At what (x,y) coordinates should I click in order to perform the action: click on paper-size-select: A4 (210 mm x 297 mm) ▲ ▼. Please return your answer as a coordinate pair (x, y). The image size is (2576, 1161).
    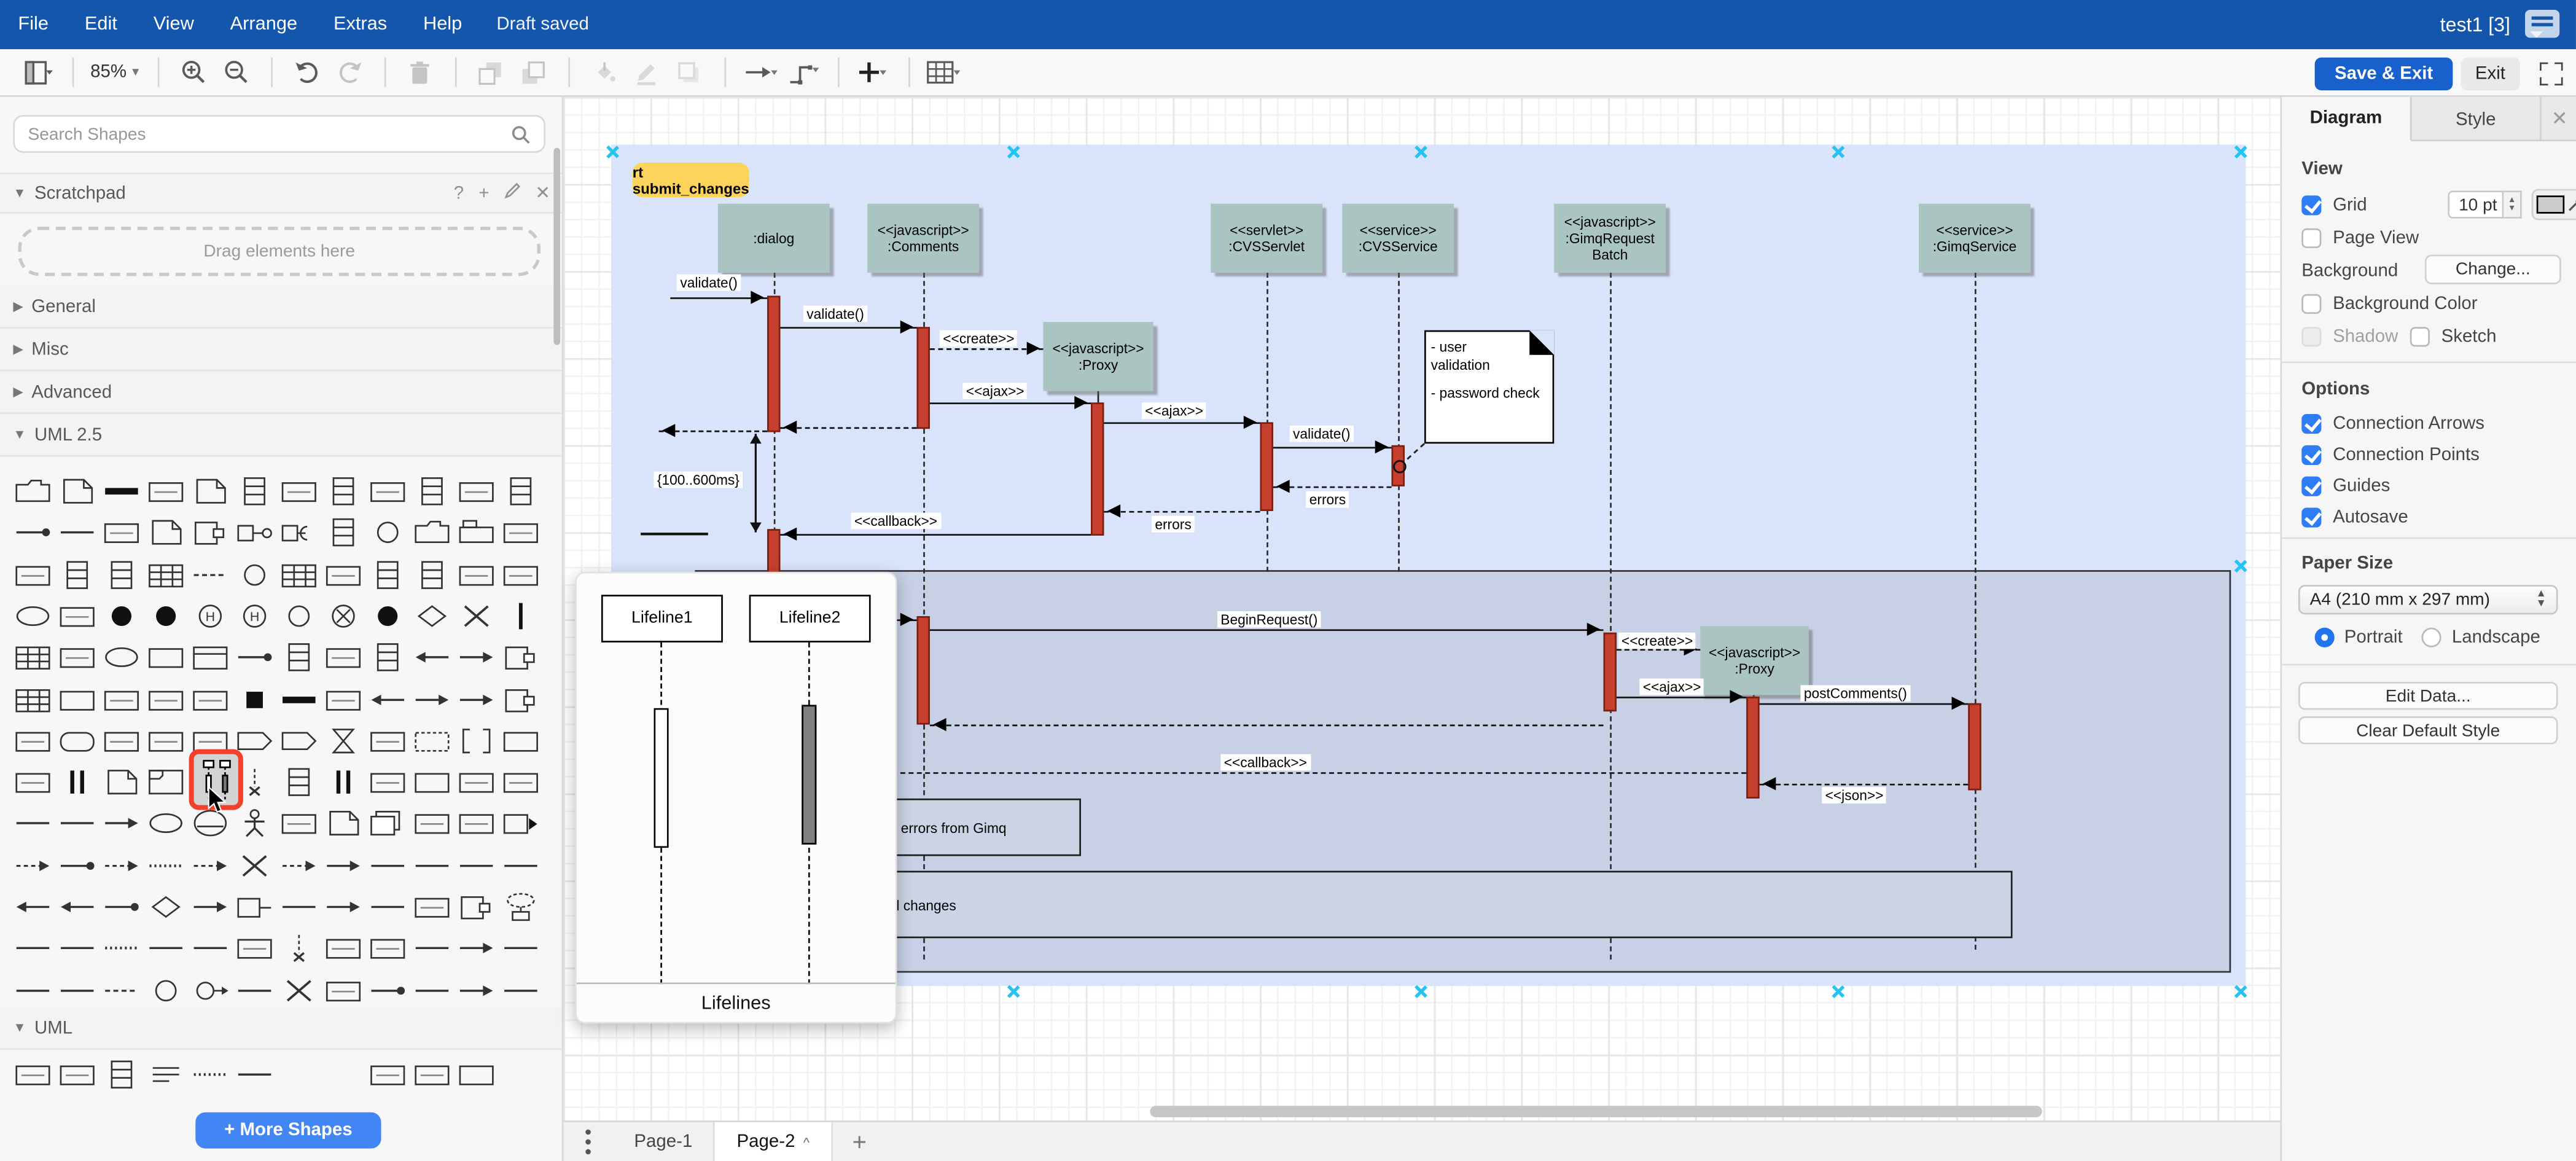
    Looking at the image, I should click on (2428, 600).